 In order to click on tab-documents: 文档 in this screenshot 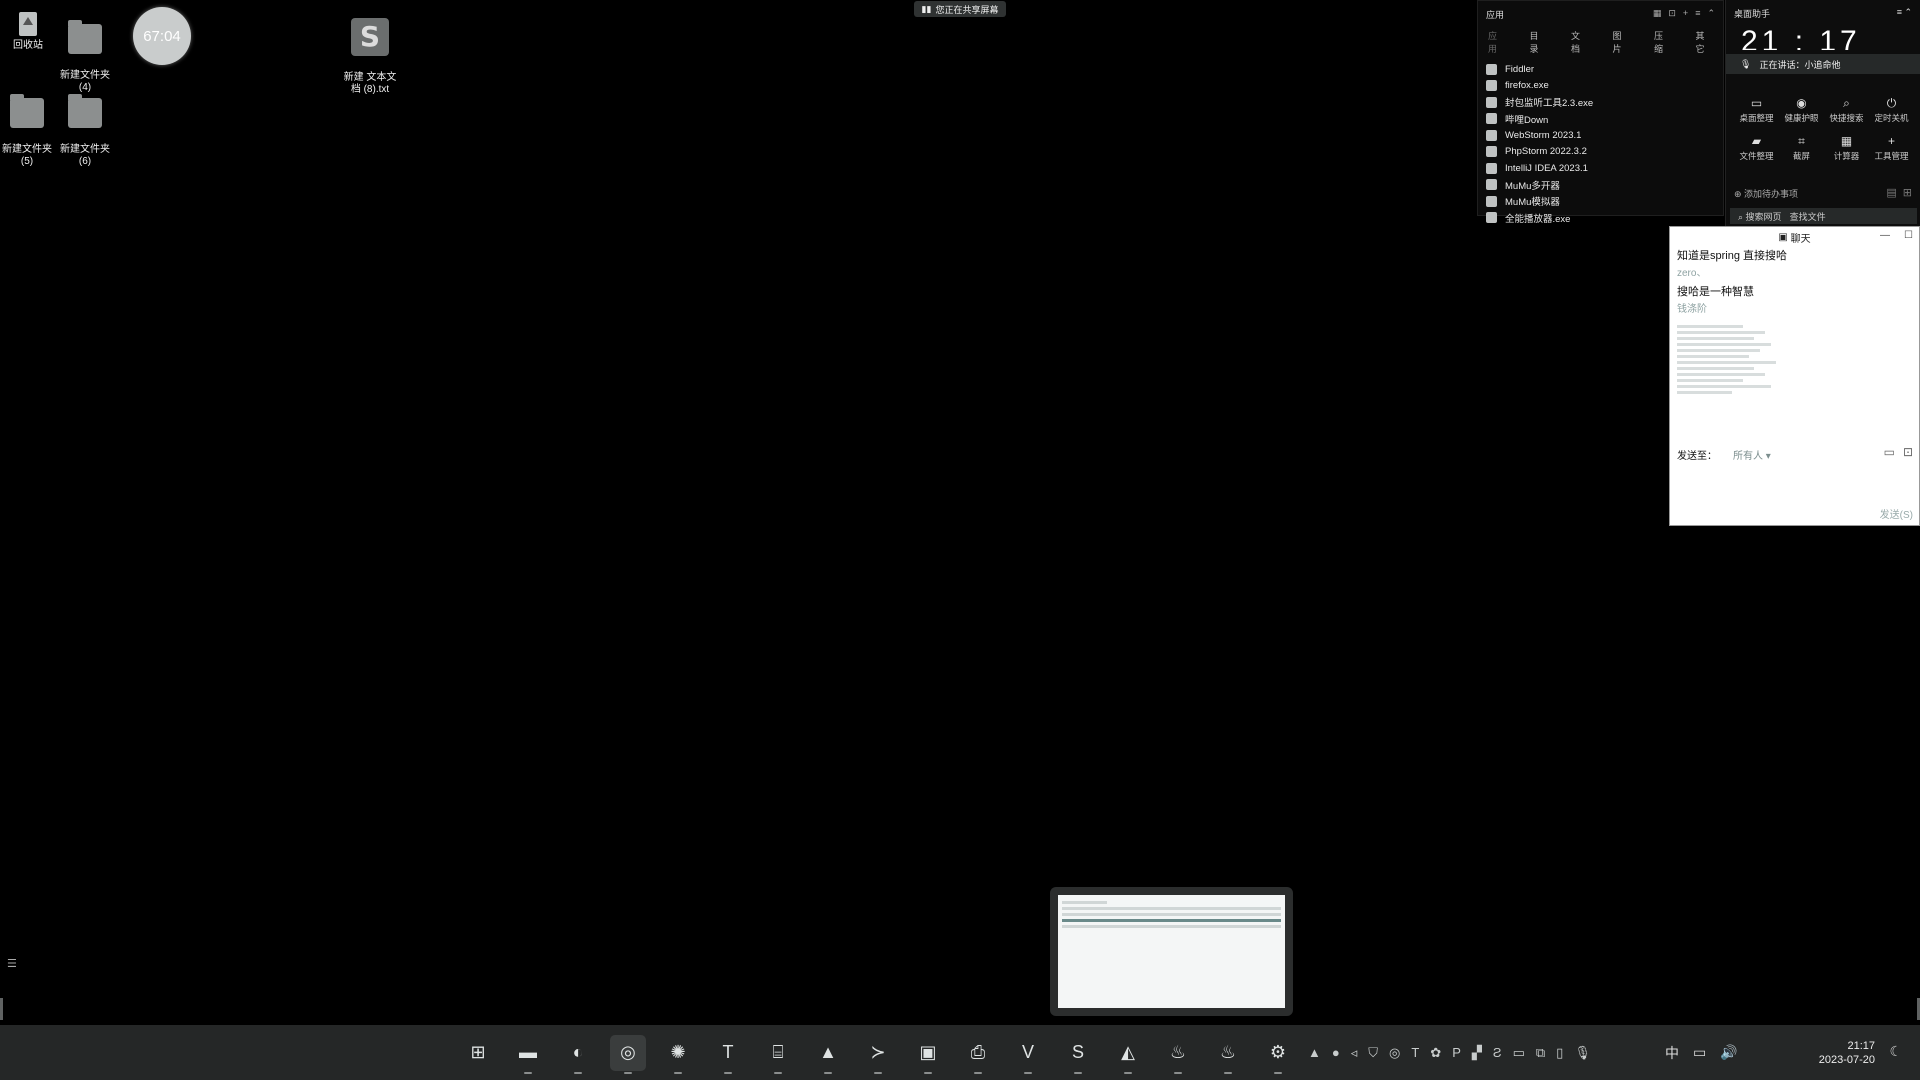, I will do `click(1580, 42)`.